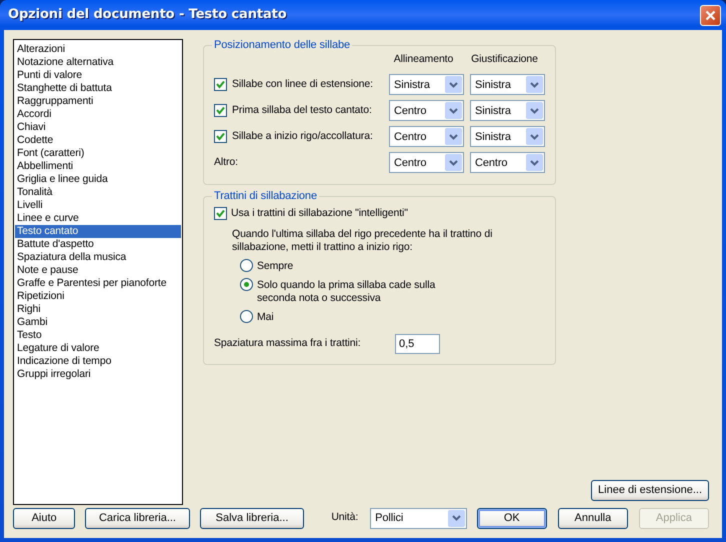 The height and width of the screenshot is (542, 726). Describe the element at coordinates (98, 62) in the screenshot. I see `category-item: Notazione alternativa` at that location.